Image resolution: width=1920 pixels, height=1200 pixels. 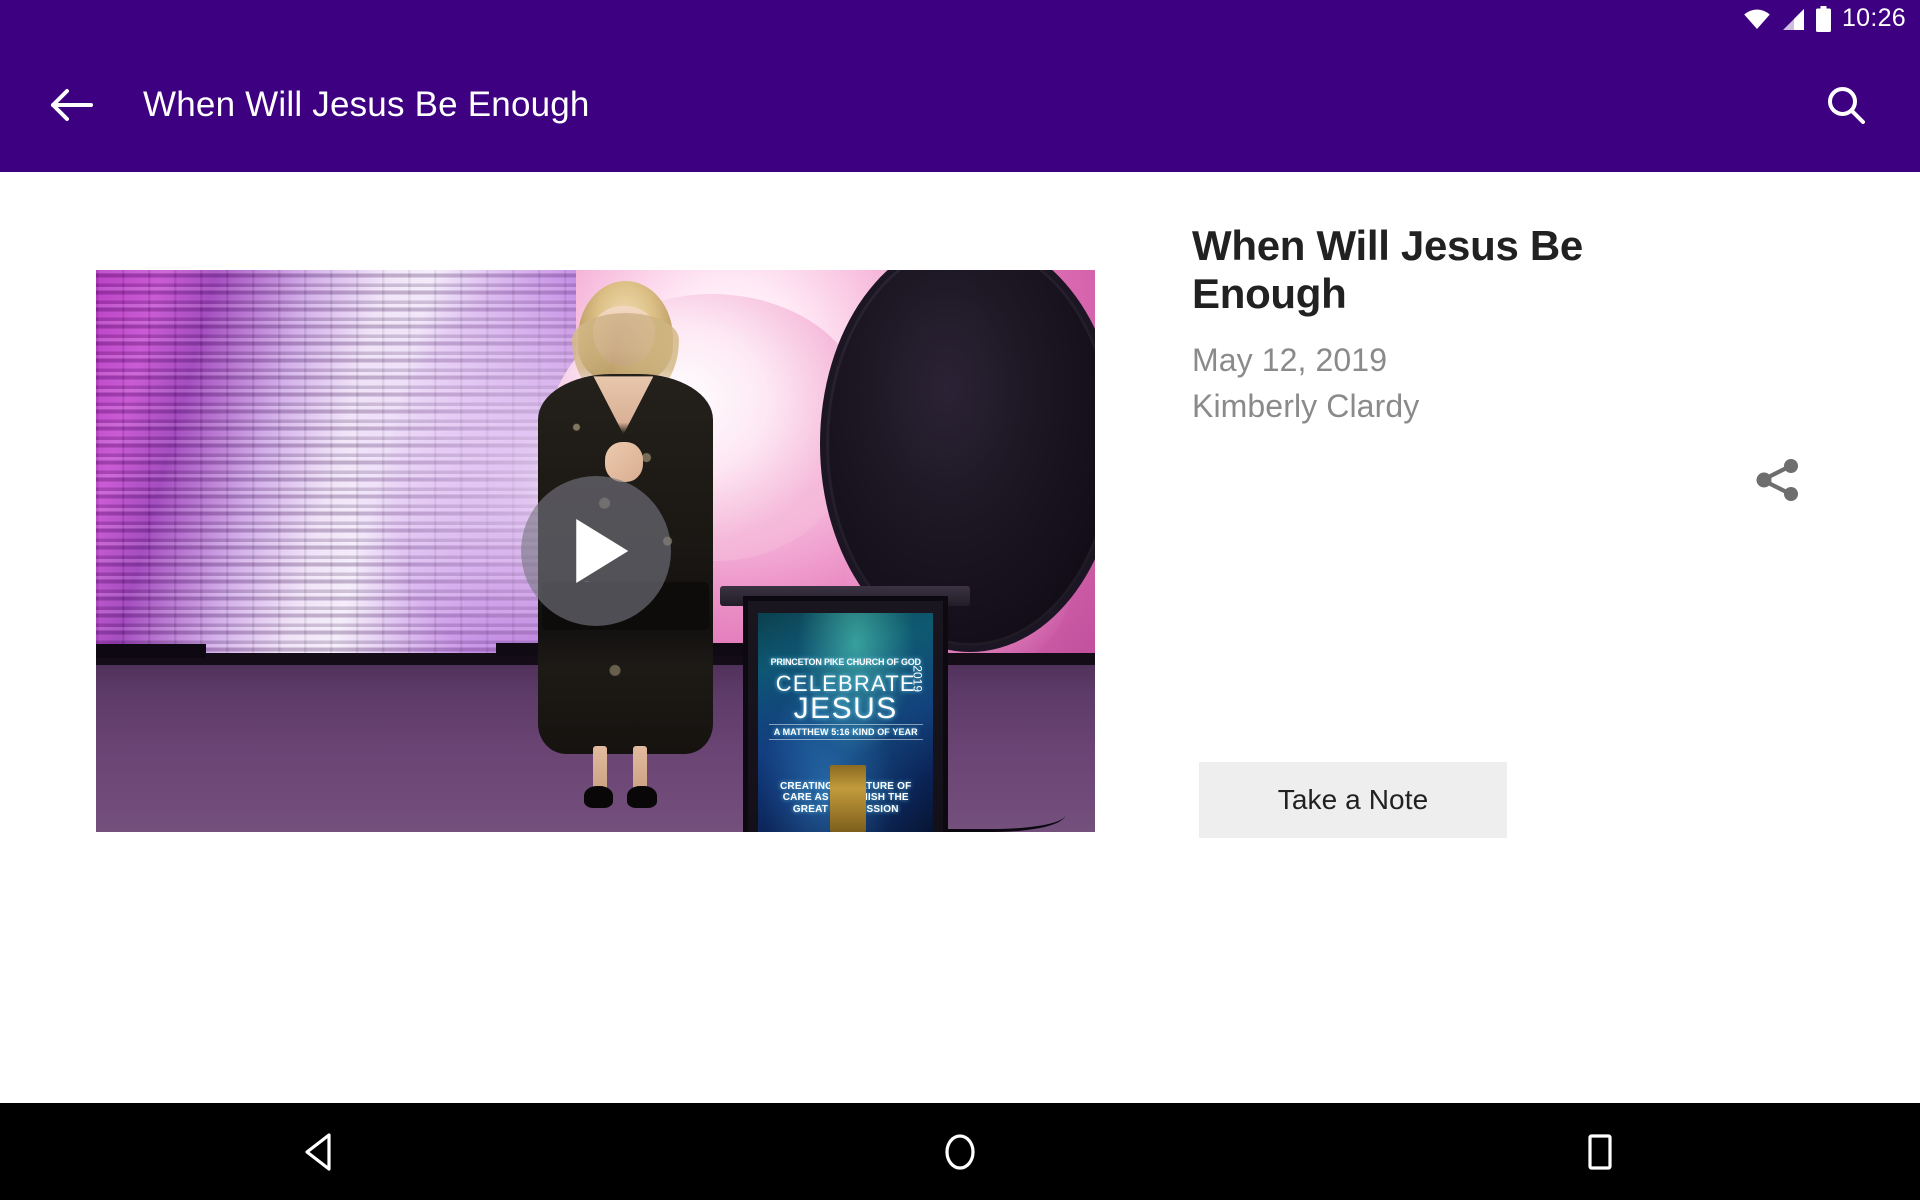 I want to click on speaker-shoe-right, so click(x=642, y=796).